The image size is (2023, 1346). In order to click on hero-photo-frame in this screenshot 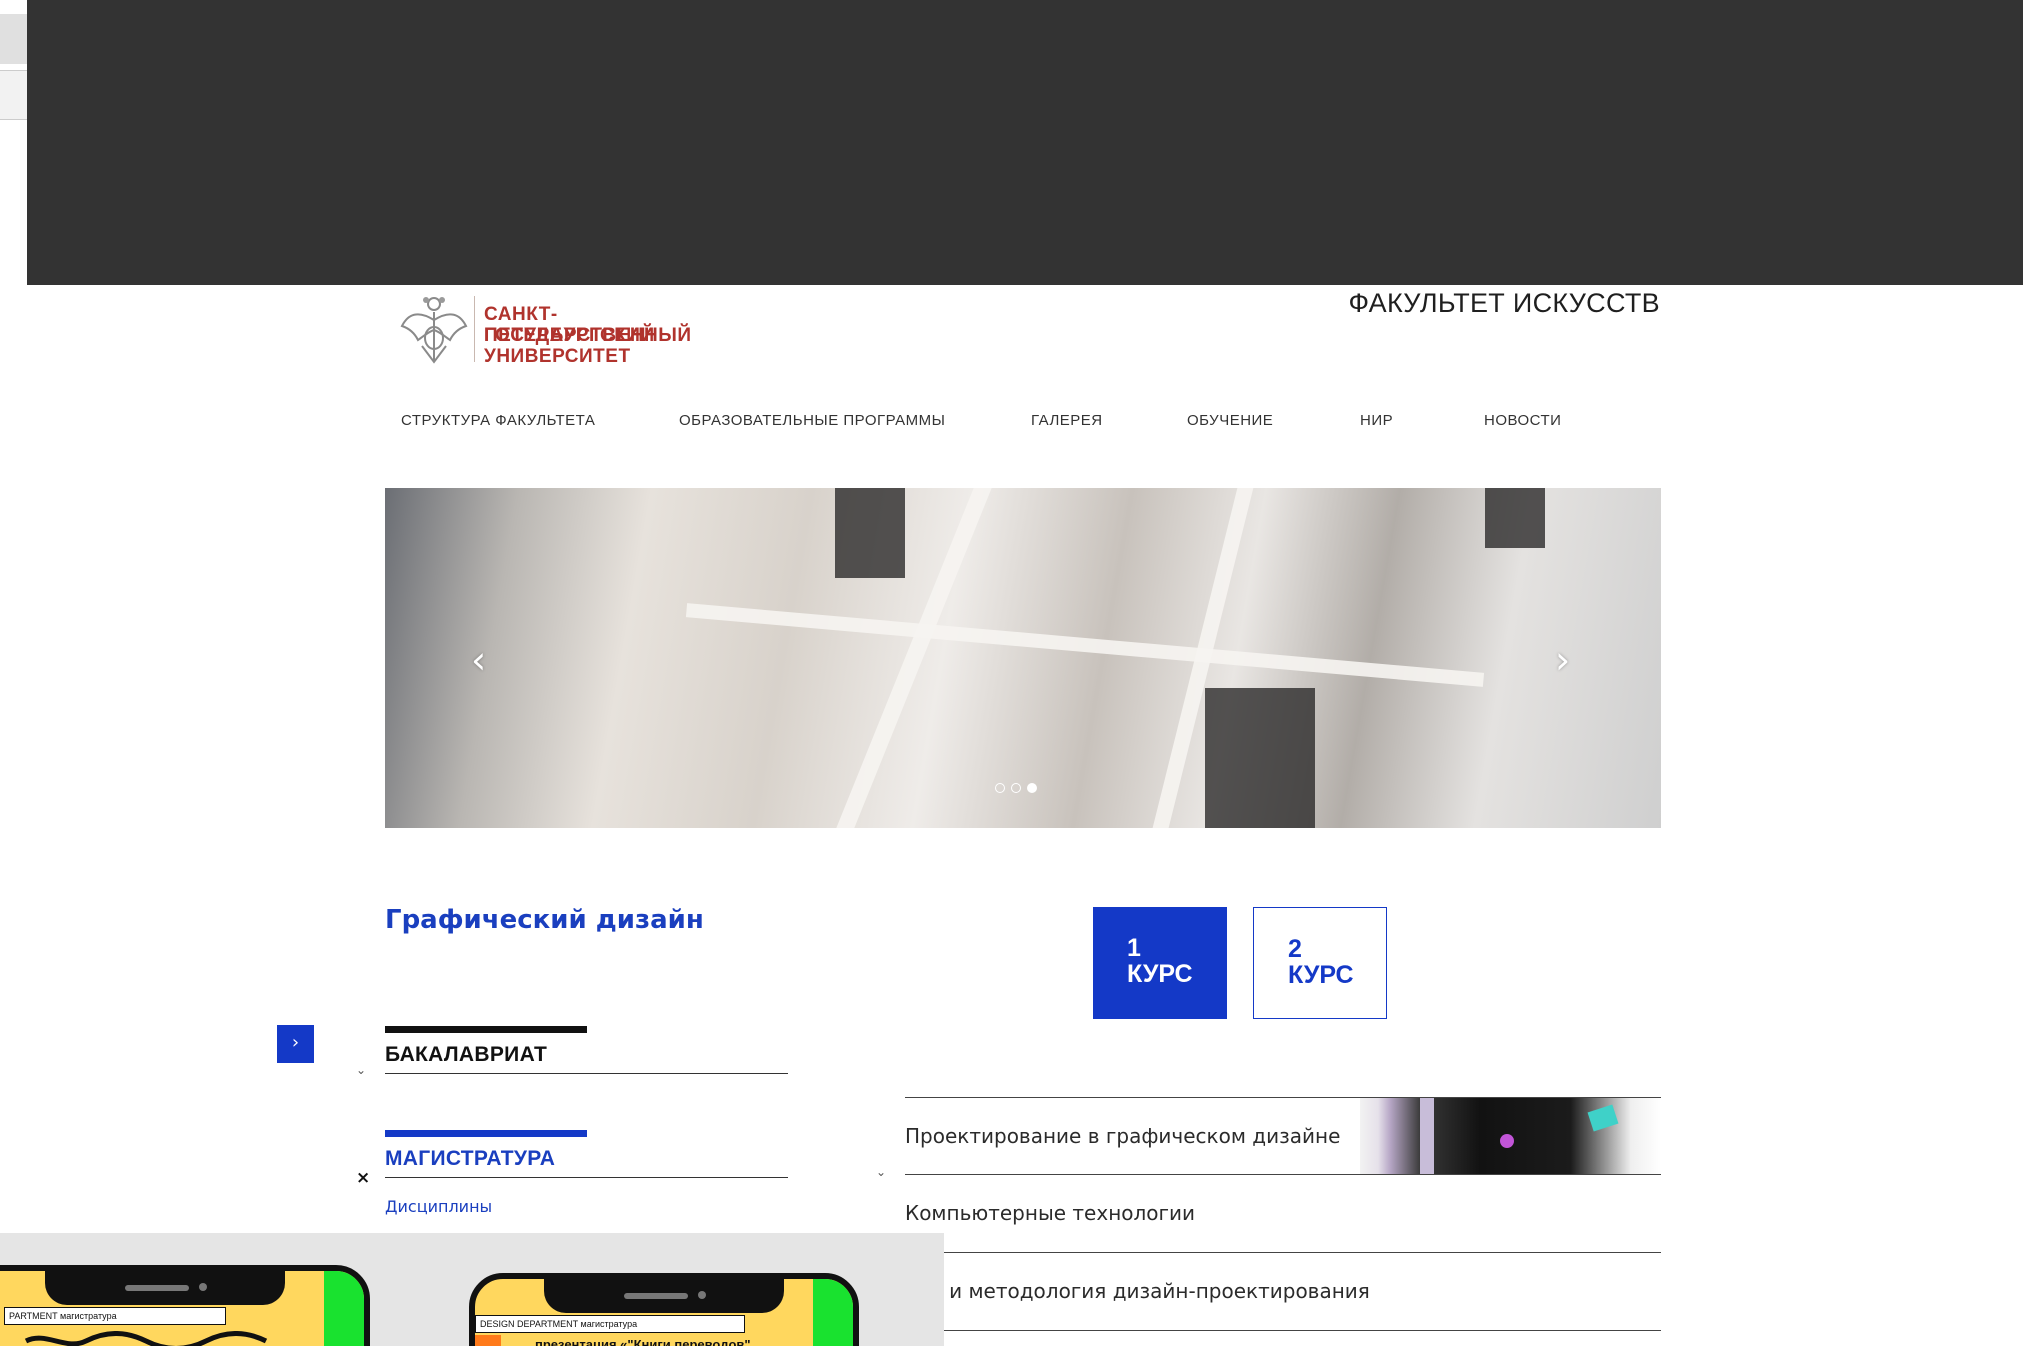, I will do `click(1085, 645)`.